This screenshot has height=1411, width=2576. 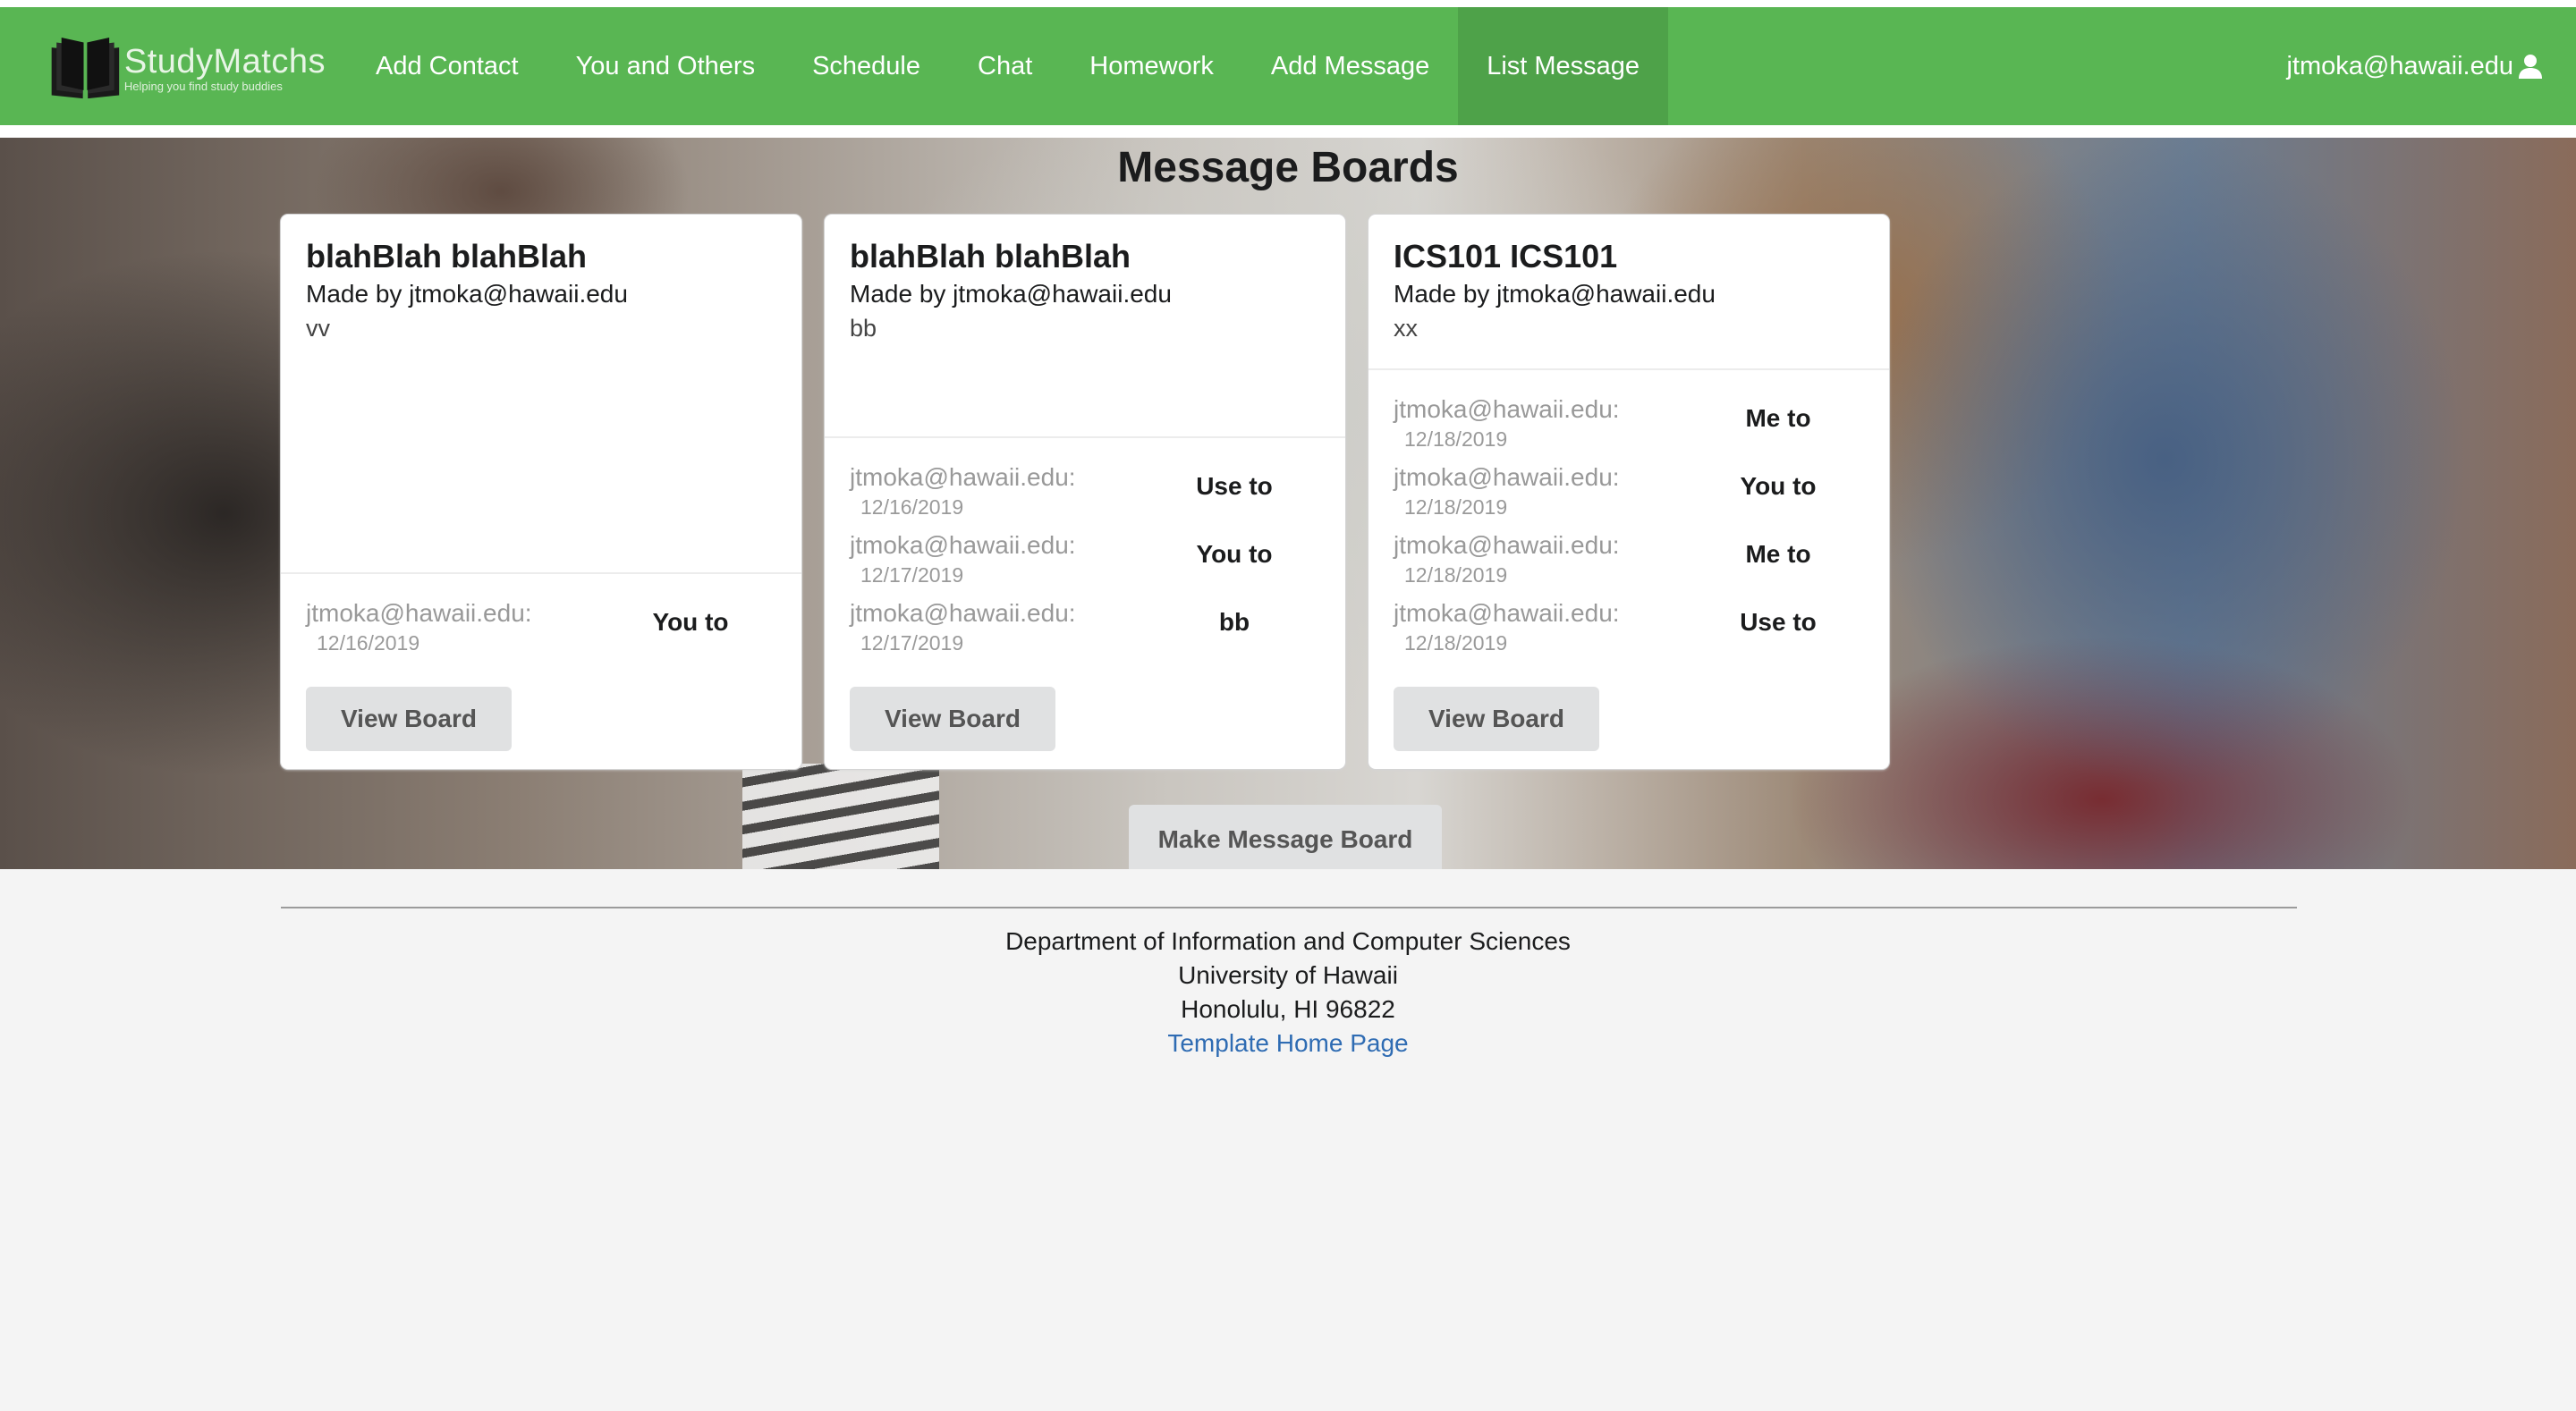 What do you see at coordinates (1285, 837) in the screenshot?
I see `make-message-board-button: Make Message Board` at bounding box center [1285, 837].